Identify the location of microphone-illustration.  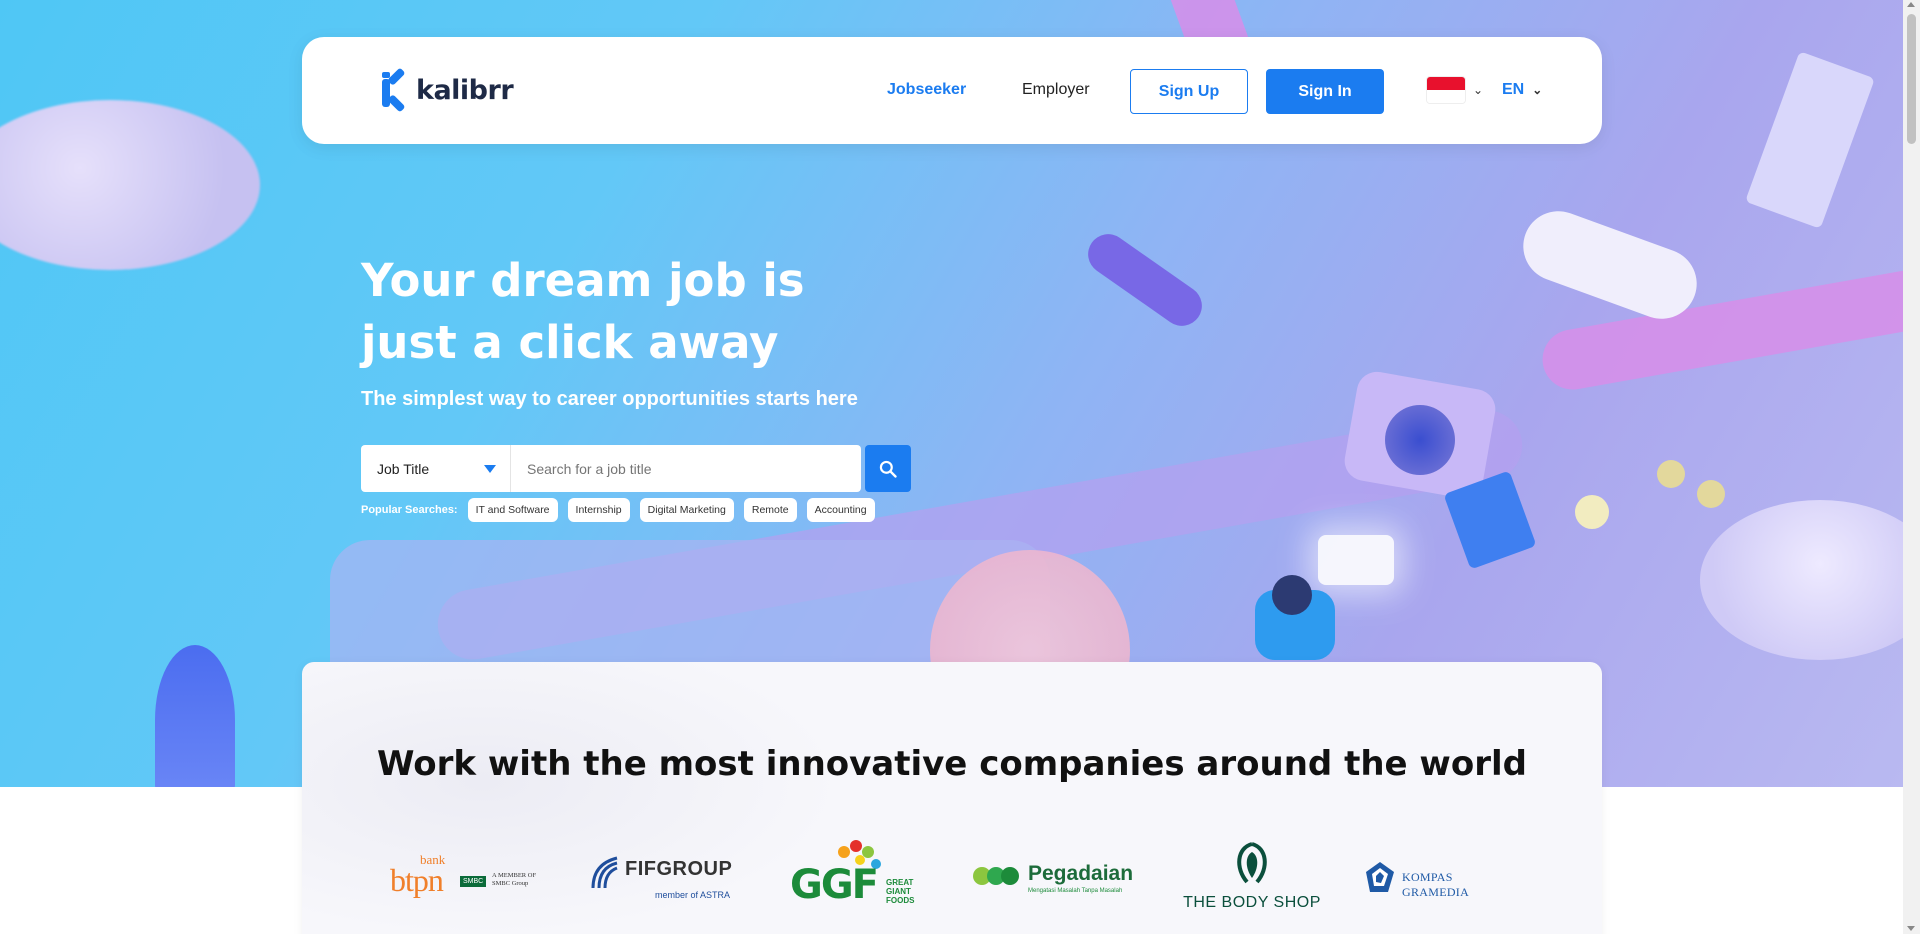
(1145, 280).